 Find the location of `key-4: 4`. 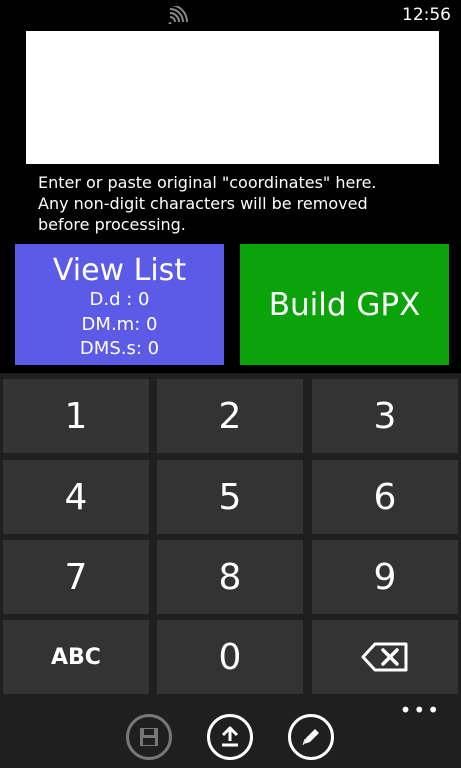

key-4: 4 is located at coordinates (76, 497).